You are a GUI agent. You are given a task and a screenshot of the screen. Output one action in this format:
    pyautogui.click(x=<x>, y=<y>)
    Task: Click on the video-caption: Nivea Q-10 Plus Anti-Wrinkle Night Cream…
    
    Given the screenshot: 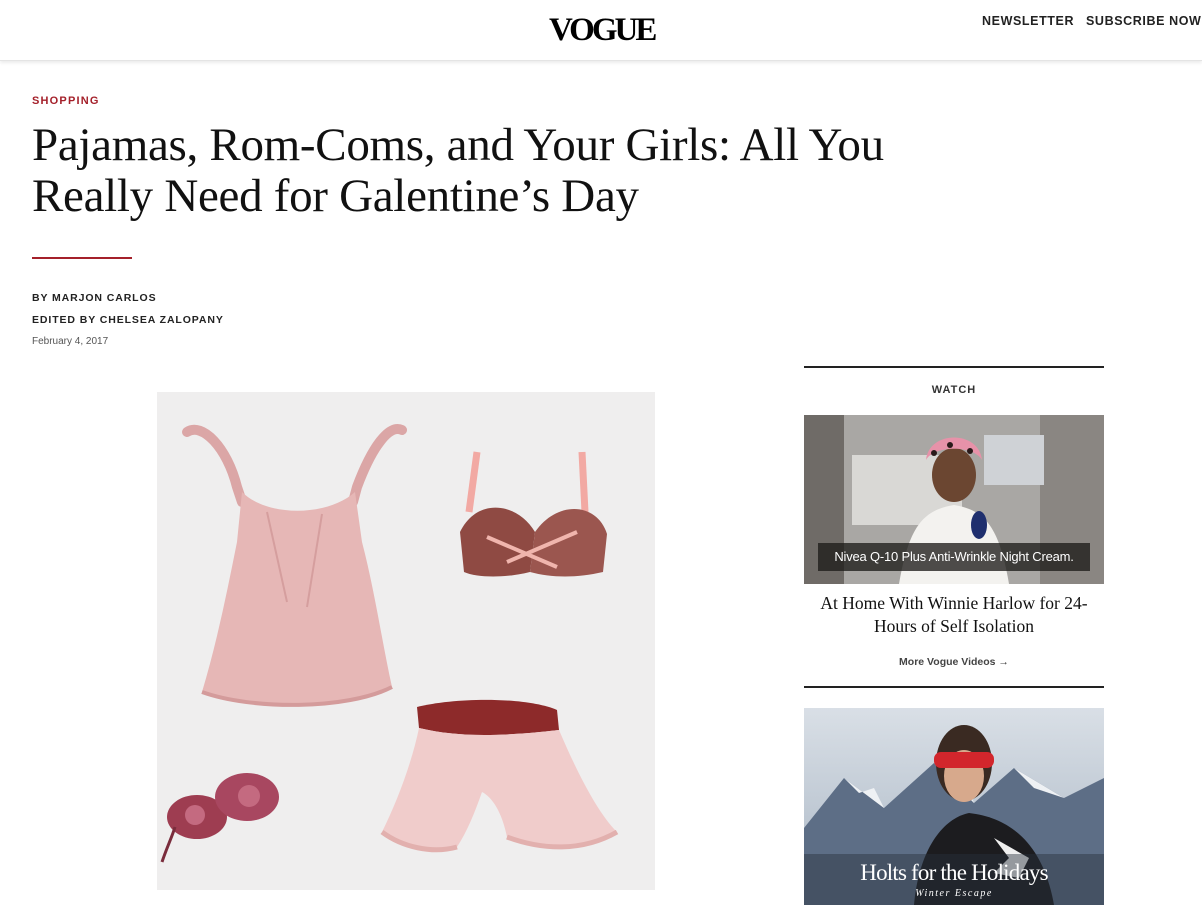 What is the action you would take?
    pyautogui.click(x=954, y=557)
    